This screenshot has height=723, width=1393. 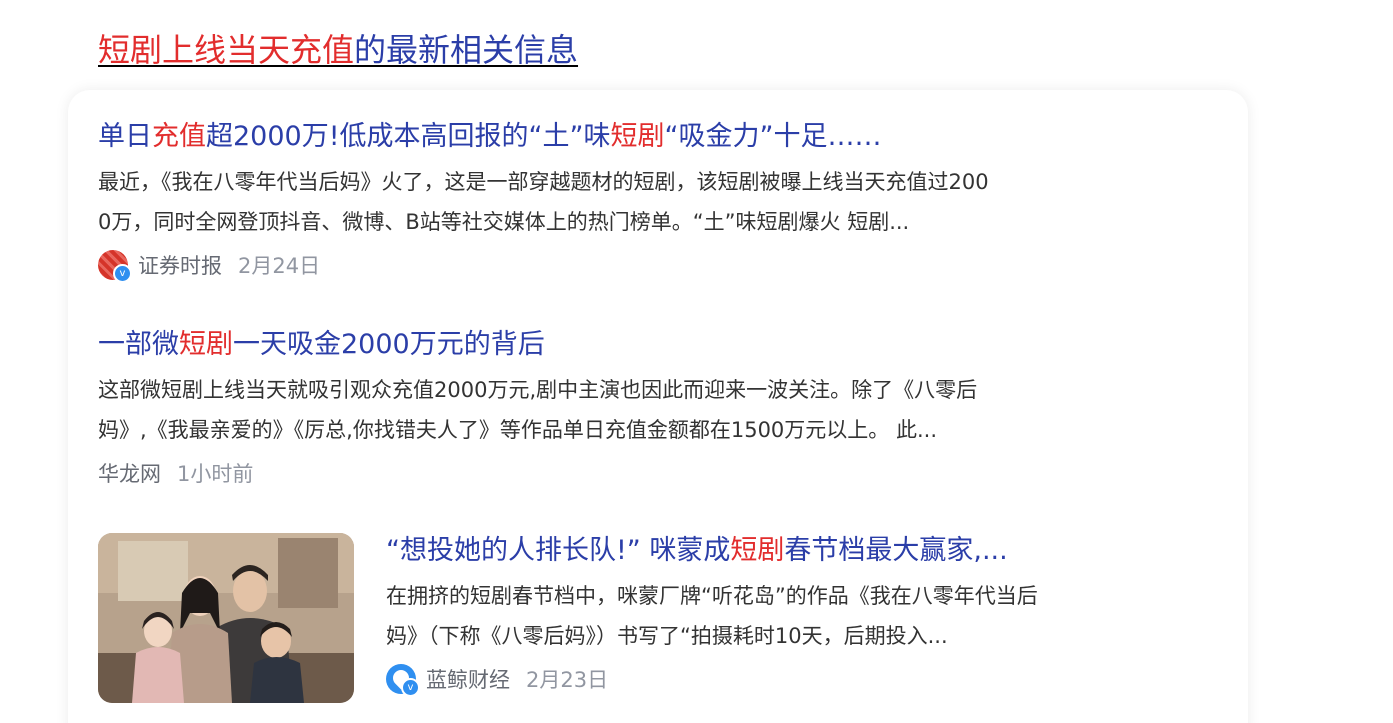 What do you see at coordinates (466, 50) in the screenshot?
I see `header-rest: 的最新相关信息` at bounding box center [466, 50].